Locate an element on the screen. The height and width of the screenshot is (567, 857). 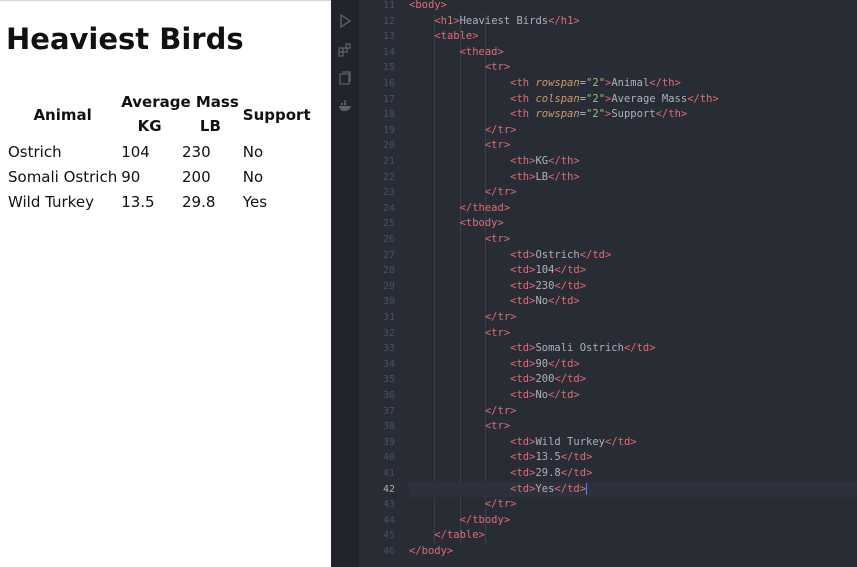
code-line: <th colspan="2">Average Mass</th> is located at coordinates (633, 100).